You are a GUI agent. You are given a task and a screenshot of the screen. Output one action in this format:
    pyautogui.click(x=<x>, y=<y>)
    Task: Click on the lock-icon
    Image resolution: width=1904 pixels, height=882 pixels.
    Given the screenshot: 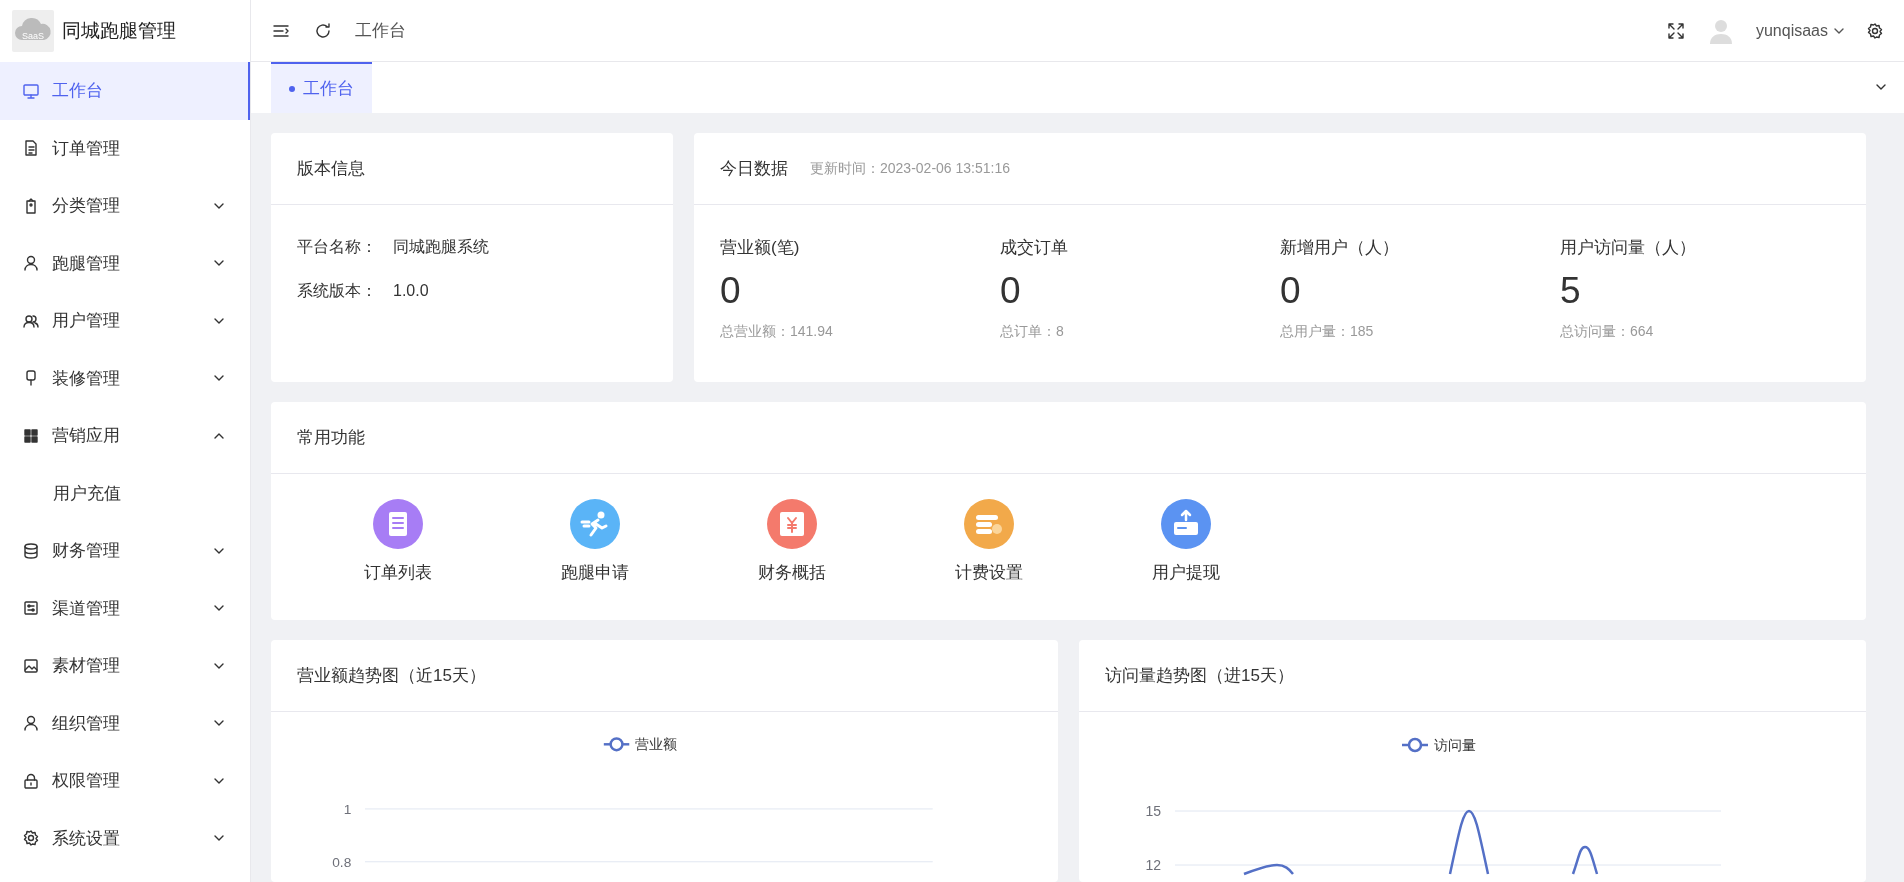 What is the action you would take?
    pyautogui.click(x=31, y=780)
    